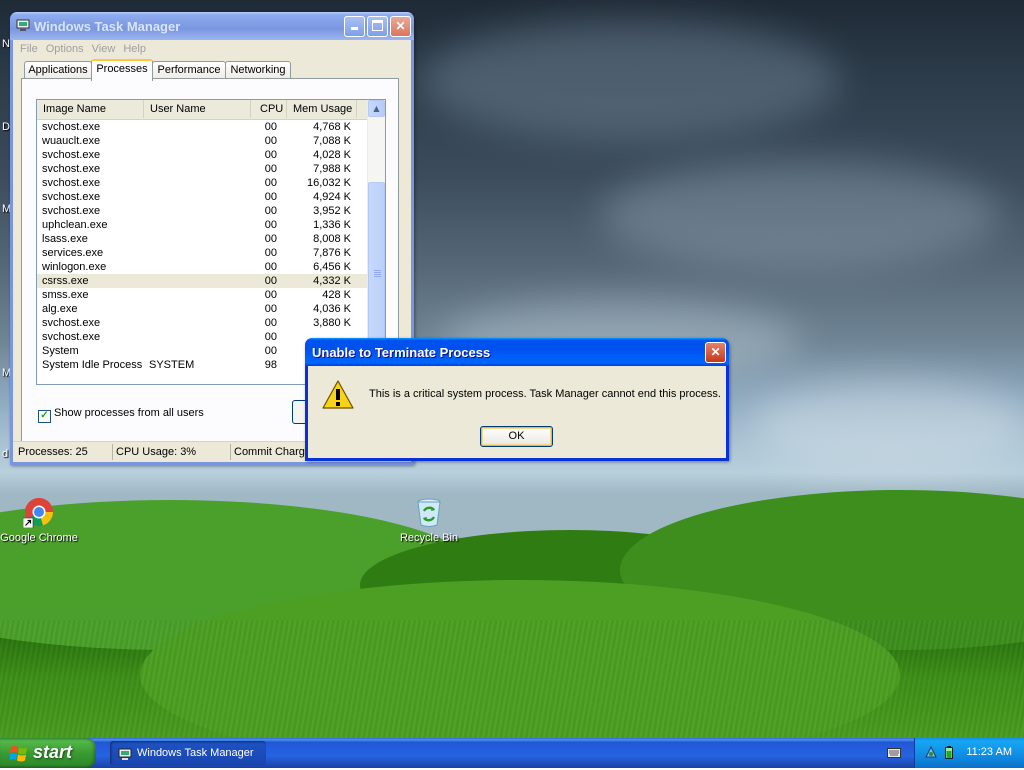 This screenshot has height=770, width=1024. Describe the element at coordinates (122, 70) in the screenshot. I see `tab-processes: Processes` at that location.